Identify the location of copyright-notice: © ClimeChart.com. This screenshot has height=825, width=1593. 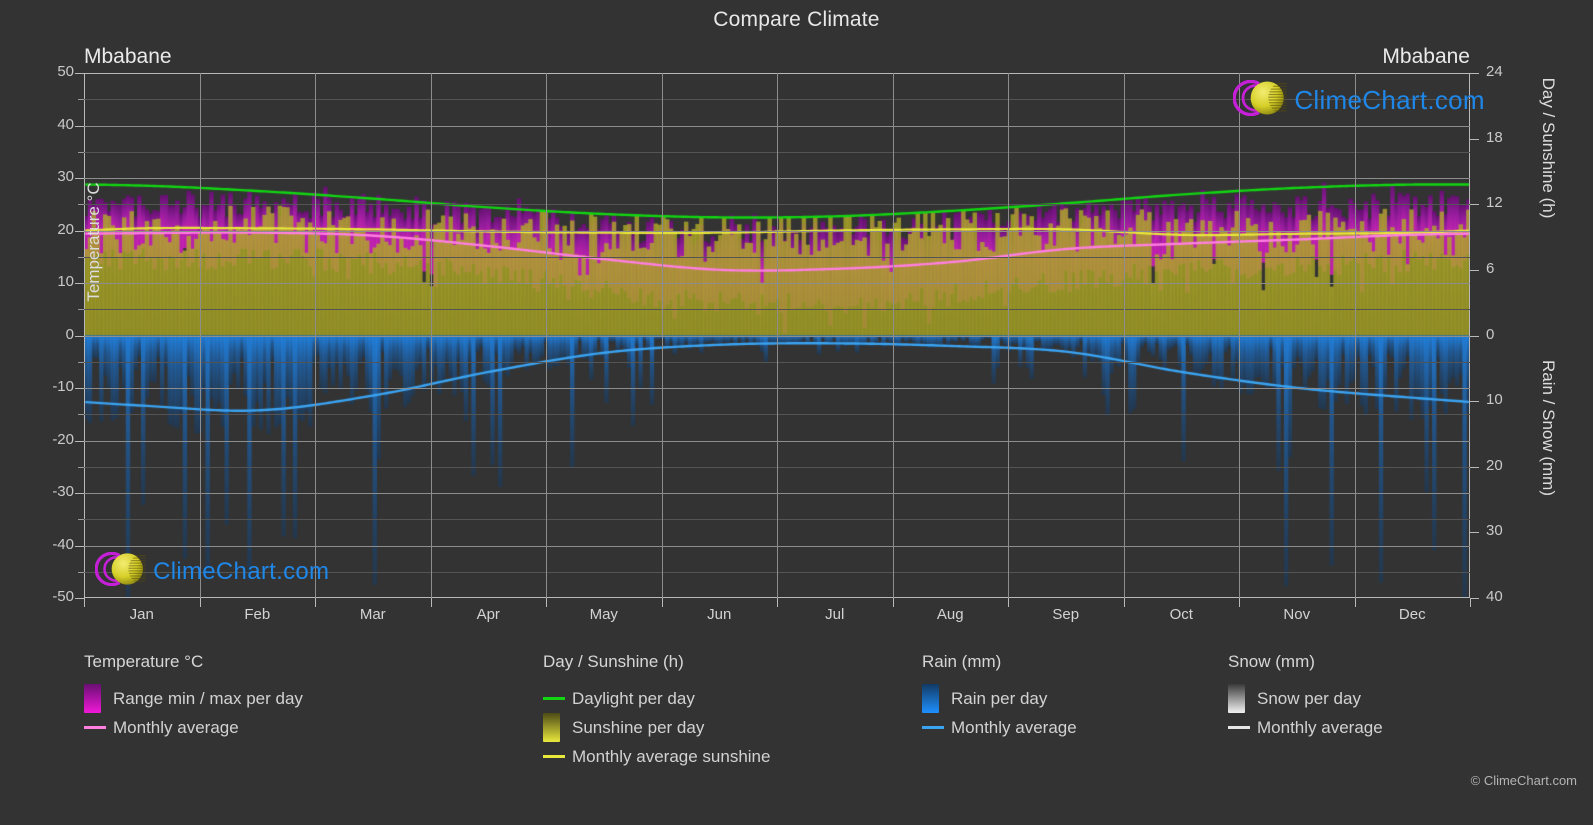
(1523, 780).